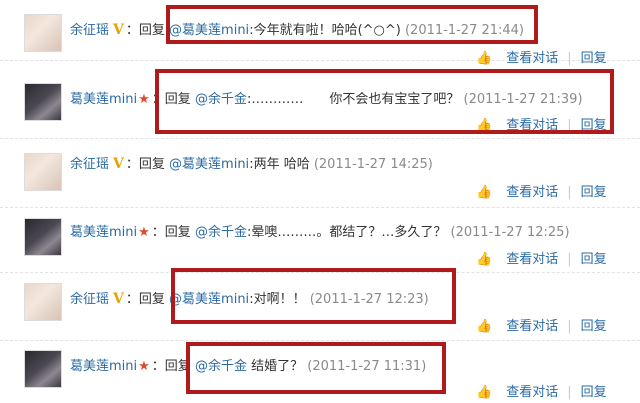 This screenshot has width=640, height=403. What do you see at coordinates (221, 232) in the screenshot?
I see `mention-link: @余千金` at bounding box center [221, 232].